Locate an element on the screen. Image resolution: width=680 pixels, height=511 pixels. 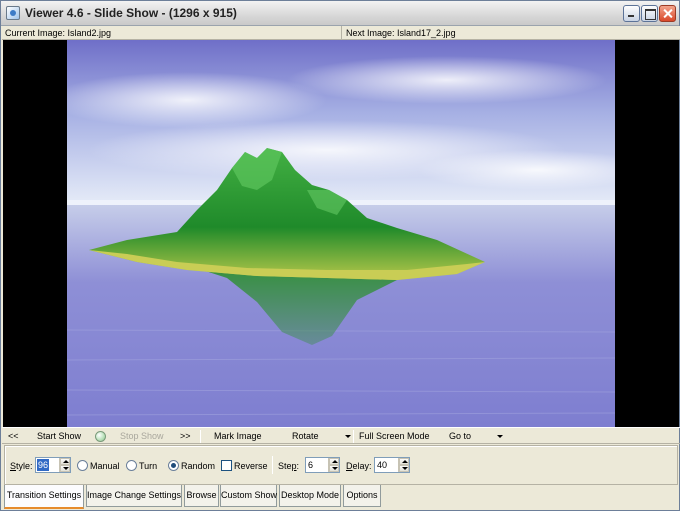
random-label: Random is located at coordinates (198, 466).